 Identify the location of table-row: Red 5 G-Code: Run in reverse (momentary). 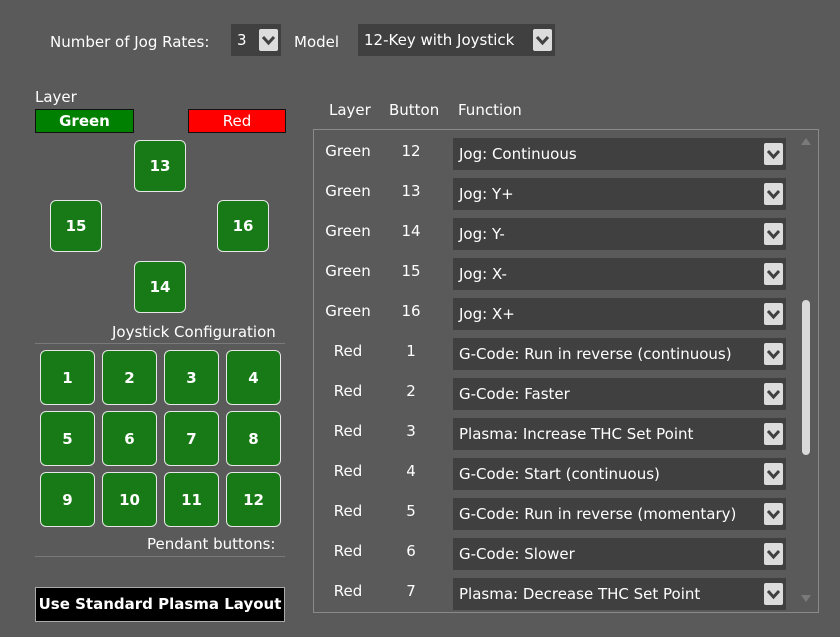
(554, 514).